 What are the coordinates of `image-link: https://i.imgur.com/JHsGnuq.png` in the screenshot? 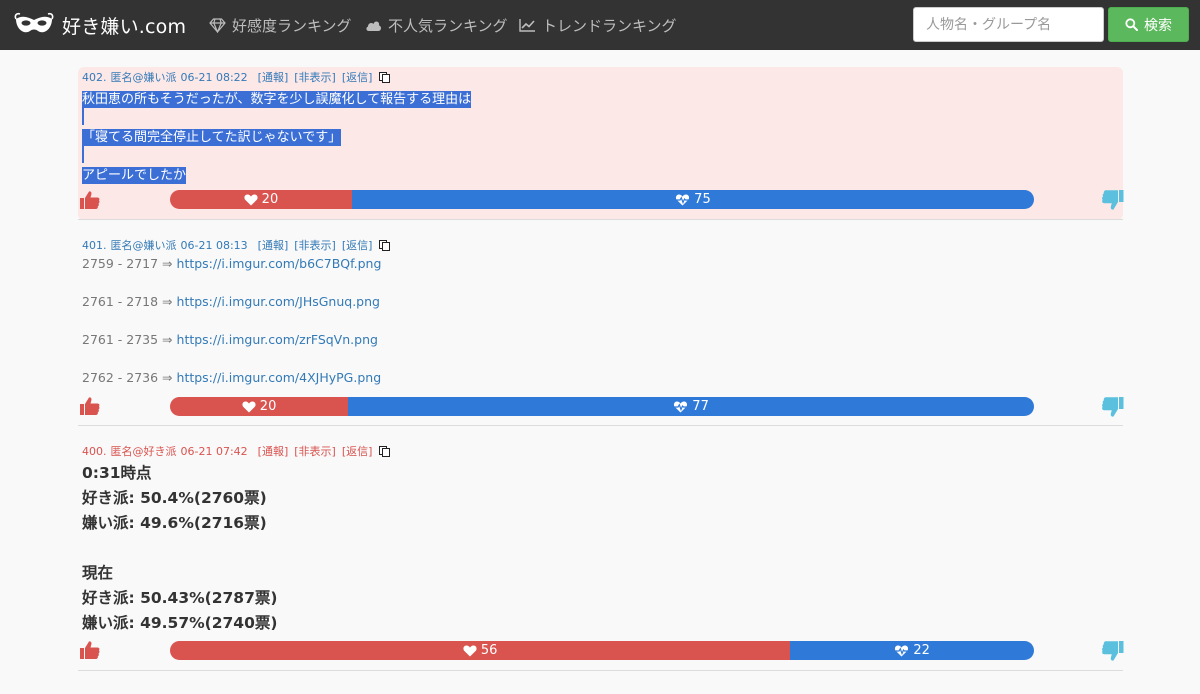 It's located at (278, 301).